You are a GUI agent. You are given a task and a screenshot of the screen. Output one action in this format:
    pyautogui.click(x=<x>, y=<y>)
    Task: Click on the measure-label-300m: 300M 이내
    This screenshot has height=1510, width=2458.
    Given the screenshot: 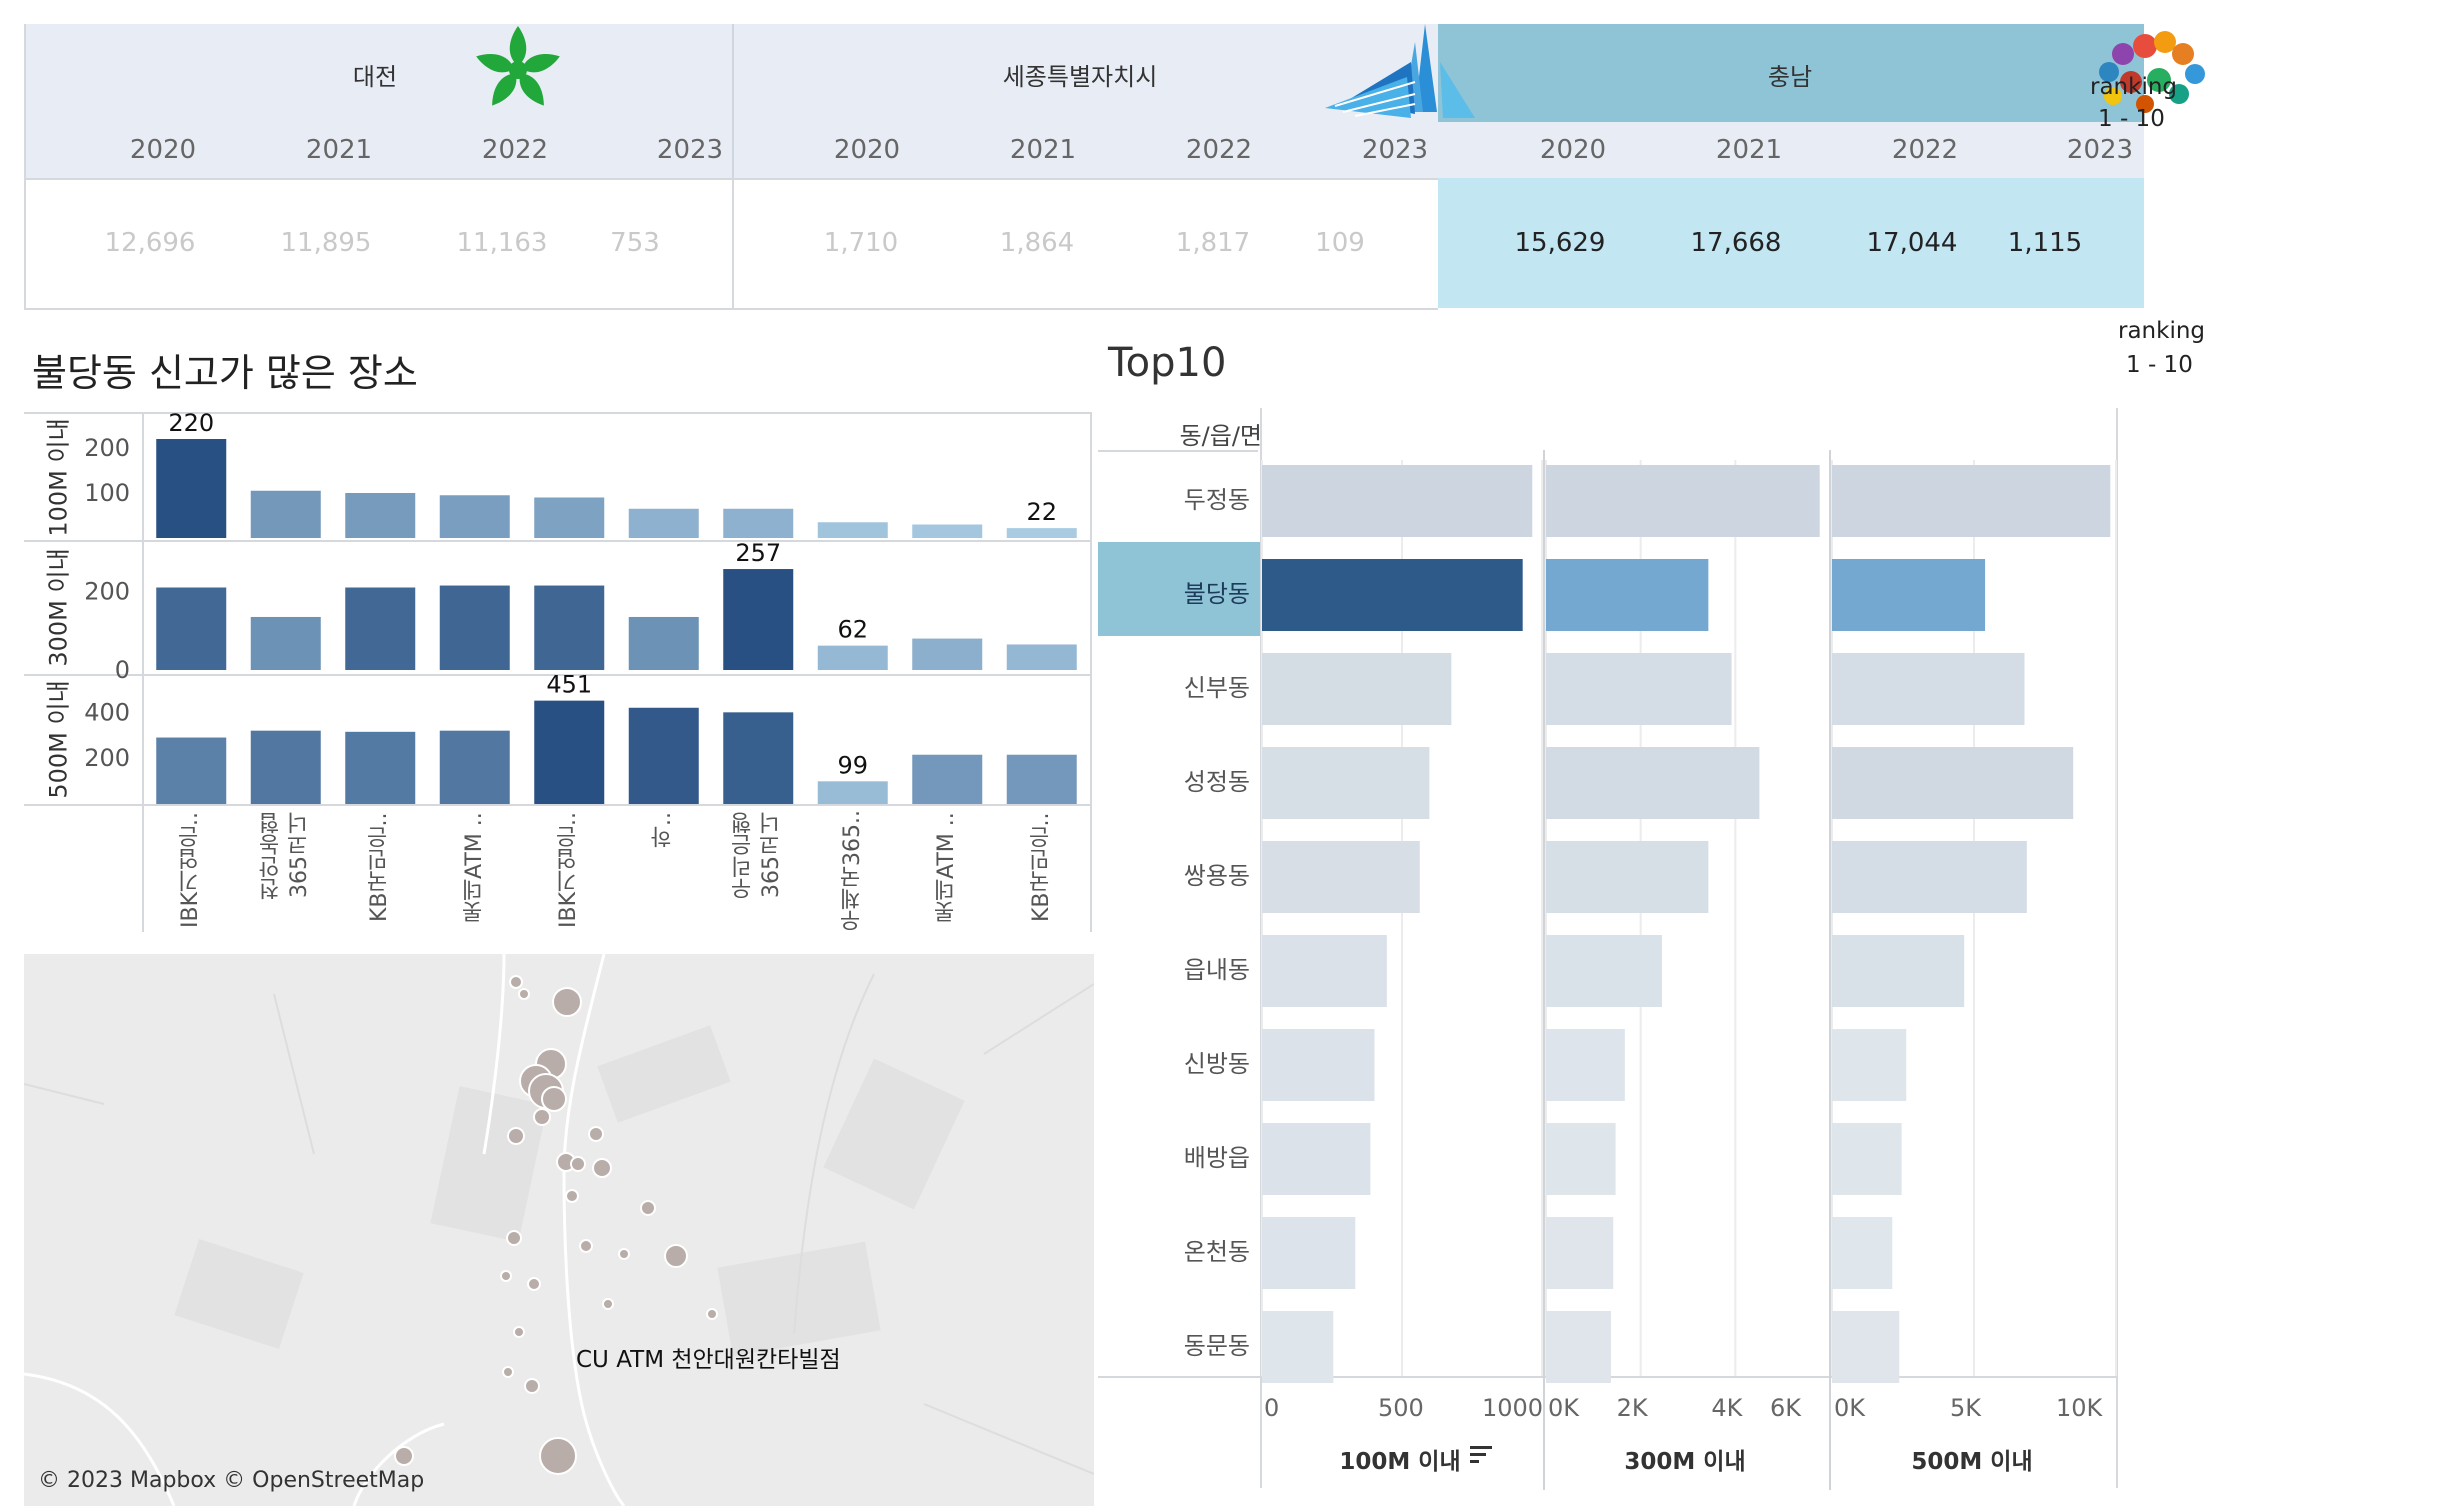 What is the action you would take?
    pyautogui.click(x=1685, y=1459)
    